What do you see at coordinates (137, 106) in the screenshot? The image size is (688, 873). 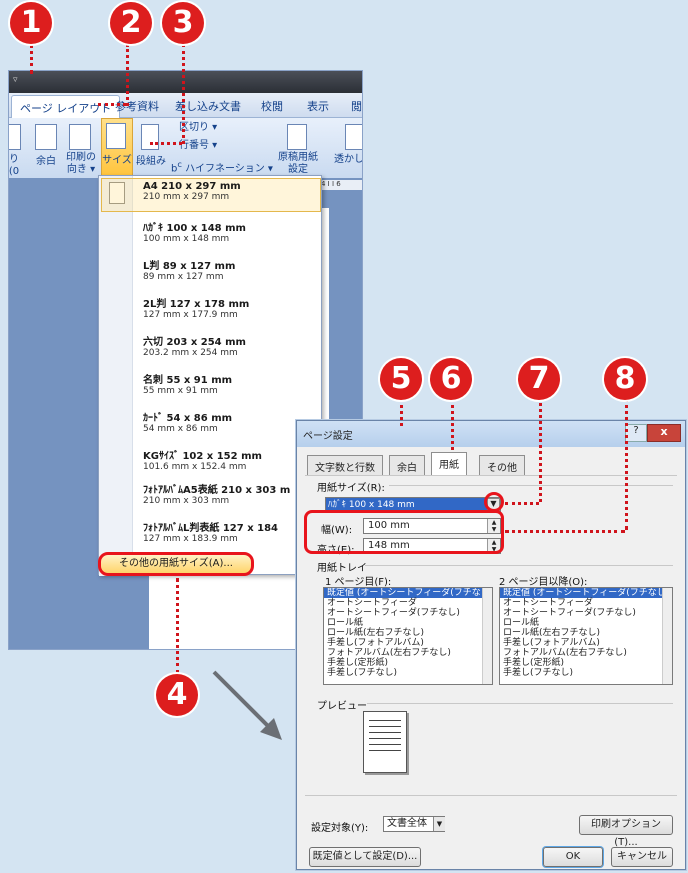 I see `tab-references: 参考資料` at bounding box center [137, 106].